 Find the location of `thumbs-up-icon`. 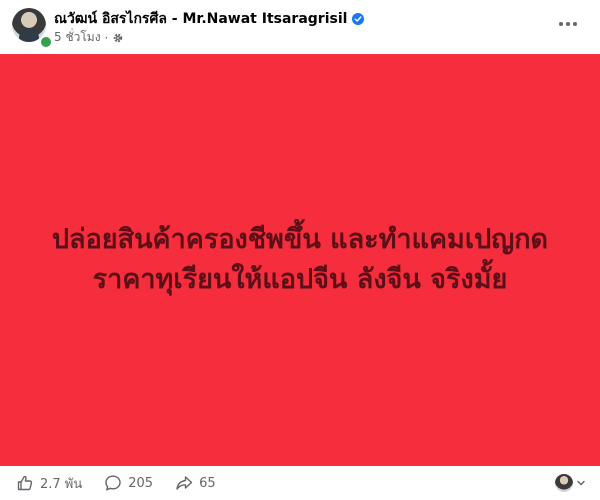

thumbs-up-icon is located at coordinates (25, 483).